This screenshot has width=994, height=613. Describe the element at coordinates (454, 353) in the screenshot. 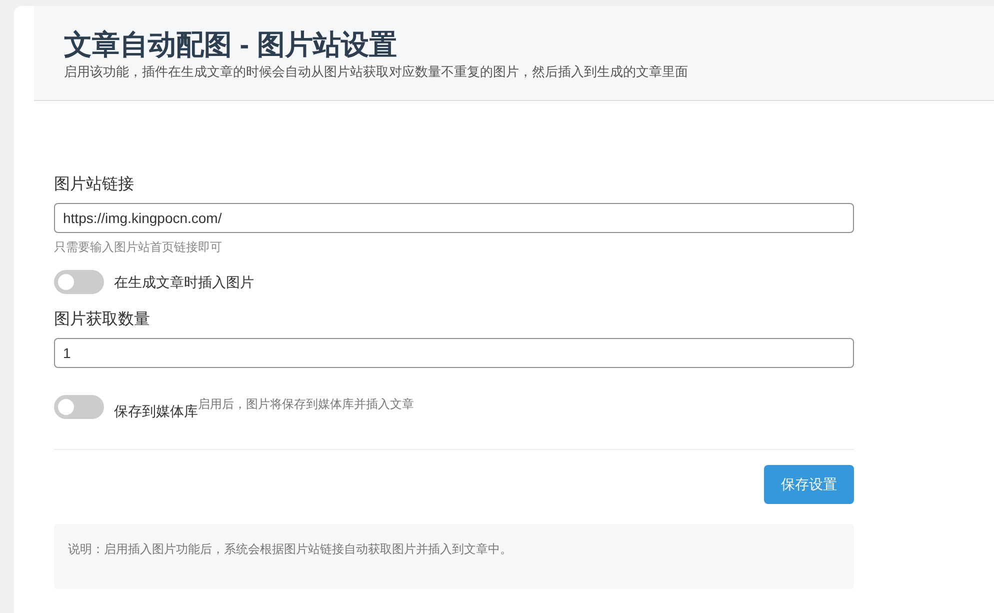

I see `input-field: 1` at that location.